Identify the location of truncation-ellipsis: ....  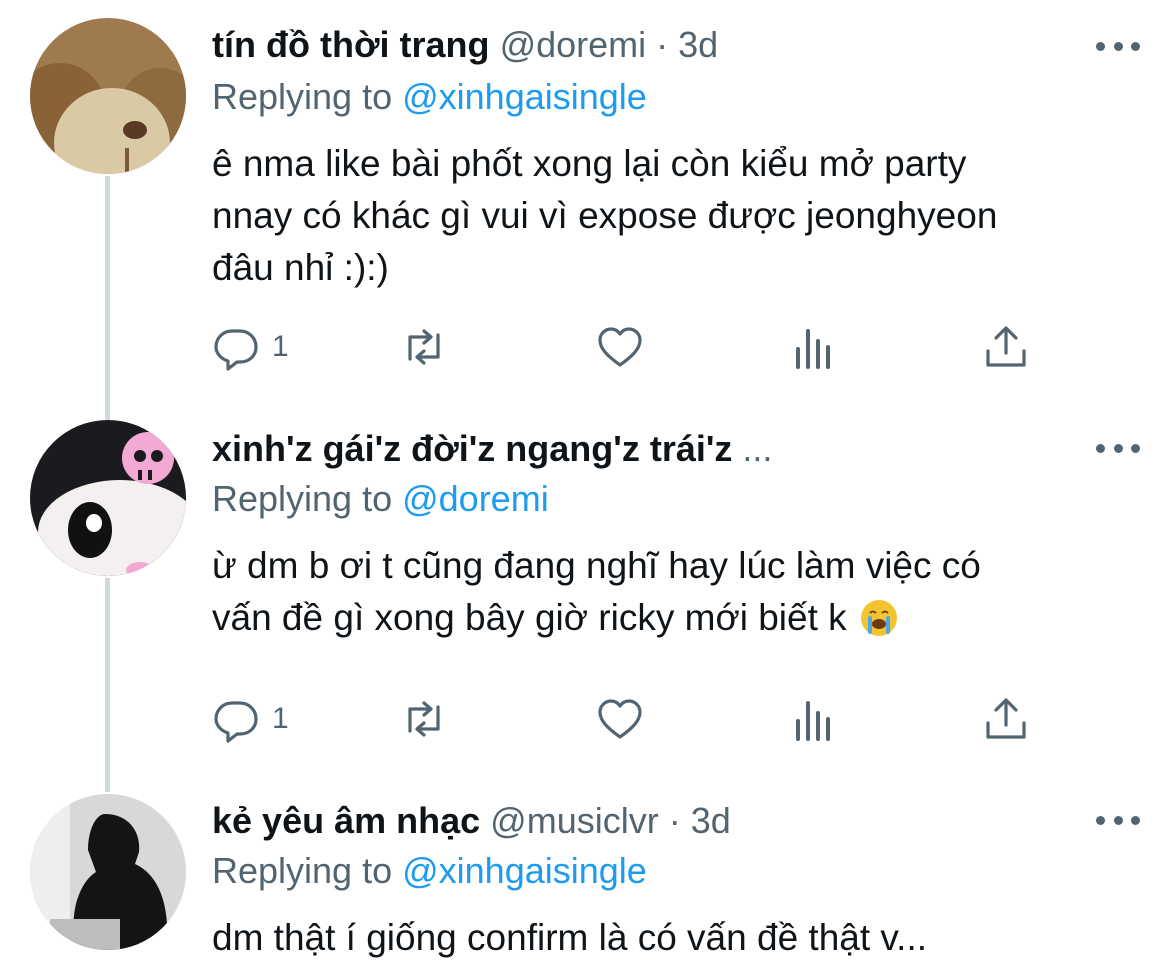
(752, 448).